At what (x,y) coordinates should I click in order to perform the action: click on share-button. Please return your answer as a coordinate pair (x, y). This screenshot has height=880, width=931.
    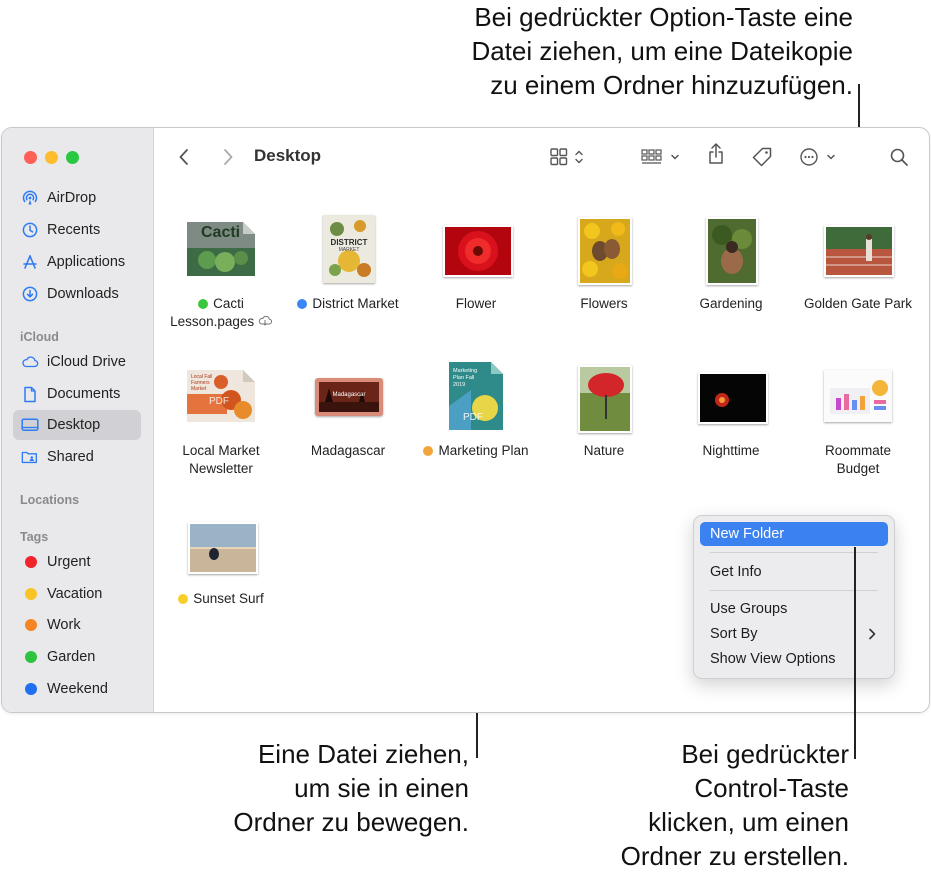
    Looking at the image, I should click on (716, 154).